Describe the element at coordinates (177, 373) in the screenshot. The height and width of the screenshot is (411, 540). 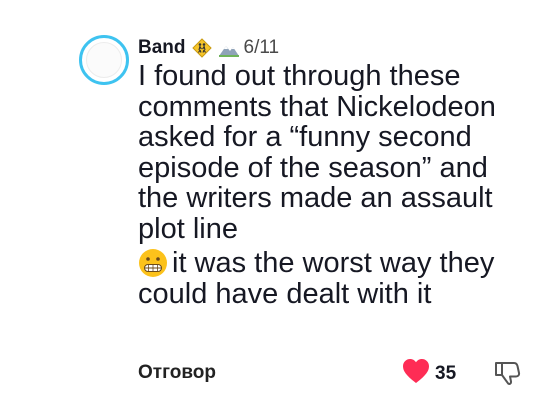
I see `reply-button: Отговор` at that location.